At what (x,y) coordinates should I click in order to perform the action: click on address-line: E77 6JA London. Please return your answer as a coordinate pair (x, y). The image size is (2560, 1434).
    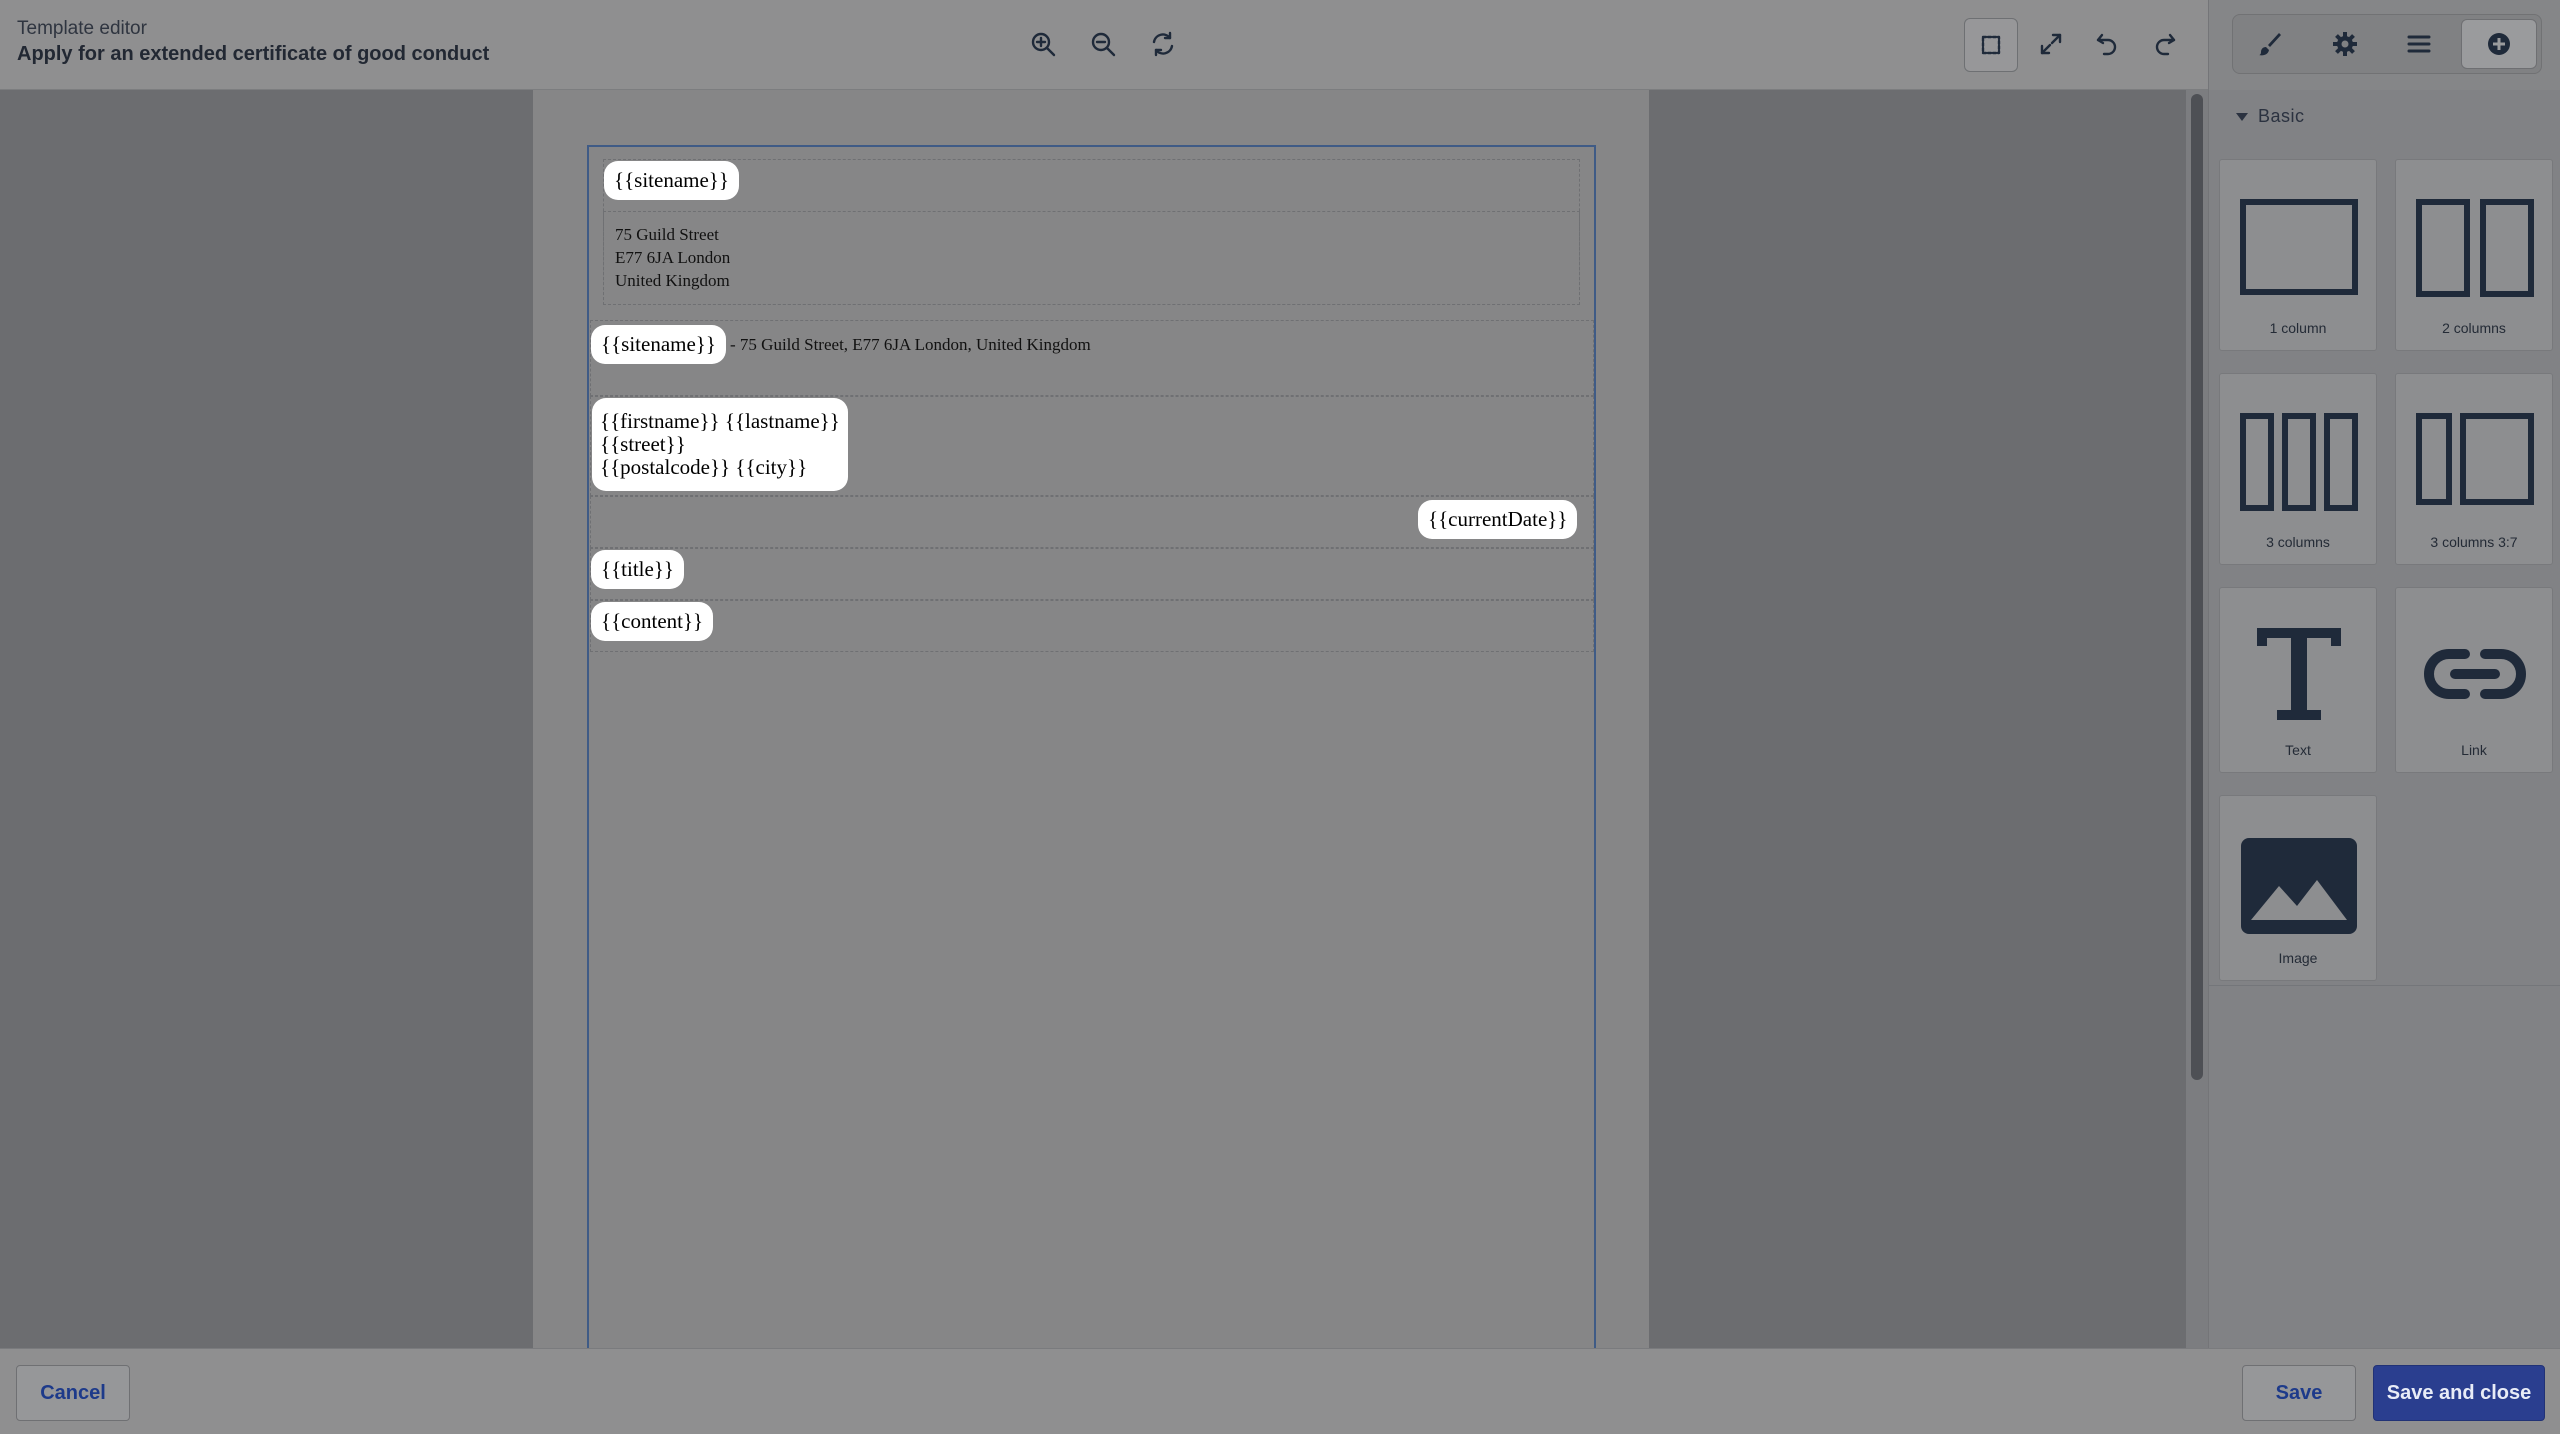
    Looking at the image, I should click on (673, 257).